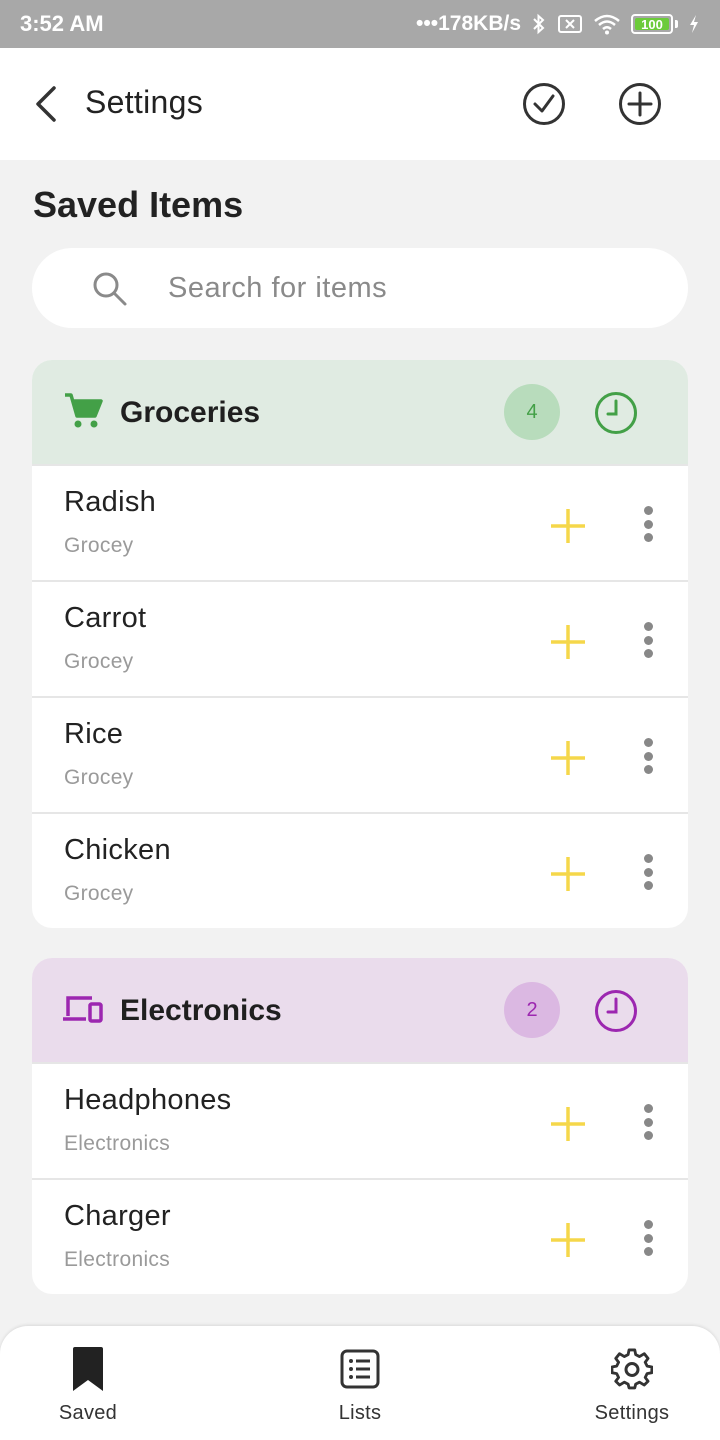 Image resolution: width=720 pixels, height=1440 pixels. Describe the element at coordinates (360, 638) in the screenshot. I see `list-item: Carrot Grocey` at that location.